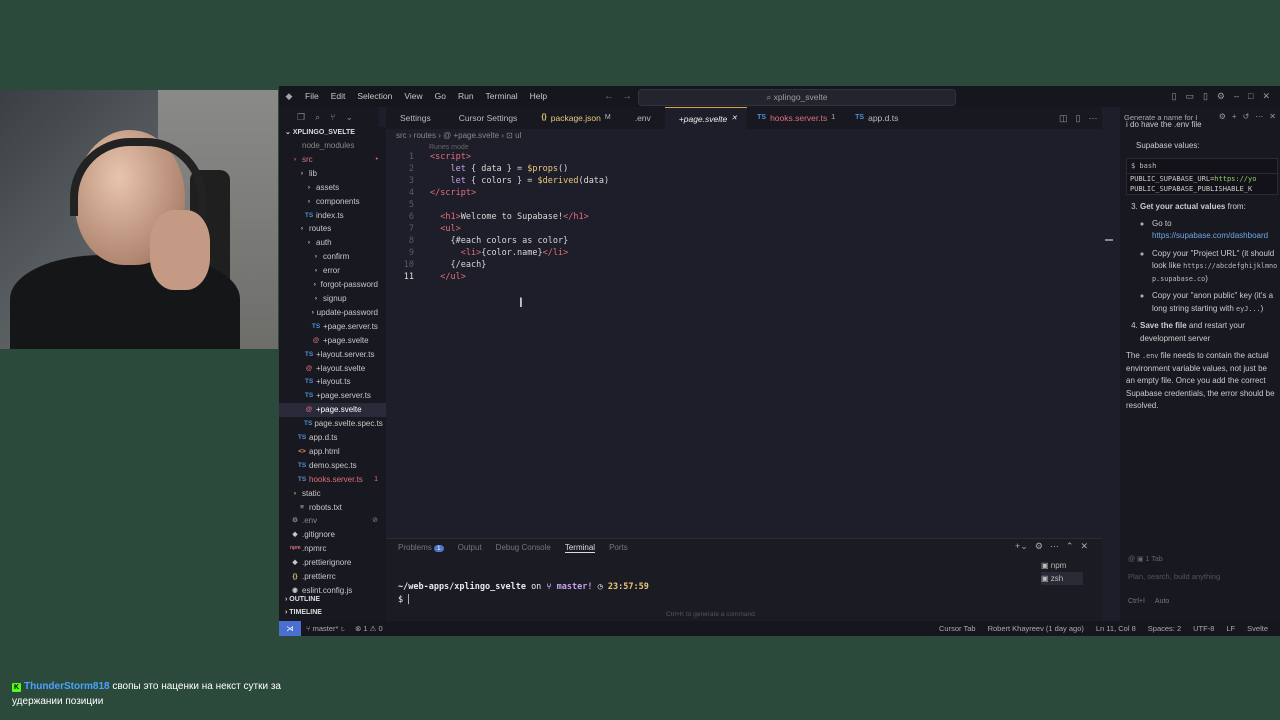 Image resolution: width=1280 pixels, height=720 pixels. What do you see at coordinates (332, 257) in the screenshot?
I see `tree-item-confirm: › confirm` at bounding box center [332, 257].